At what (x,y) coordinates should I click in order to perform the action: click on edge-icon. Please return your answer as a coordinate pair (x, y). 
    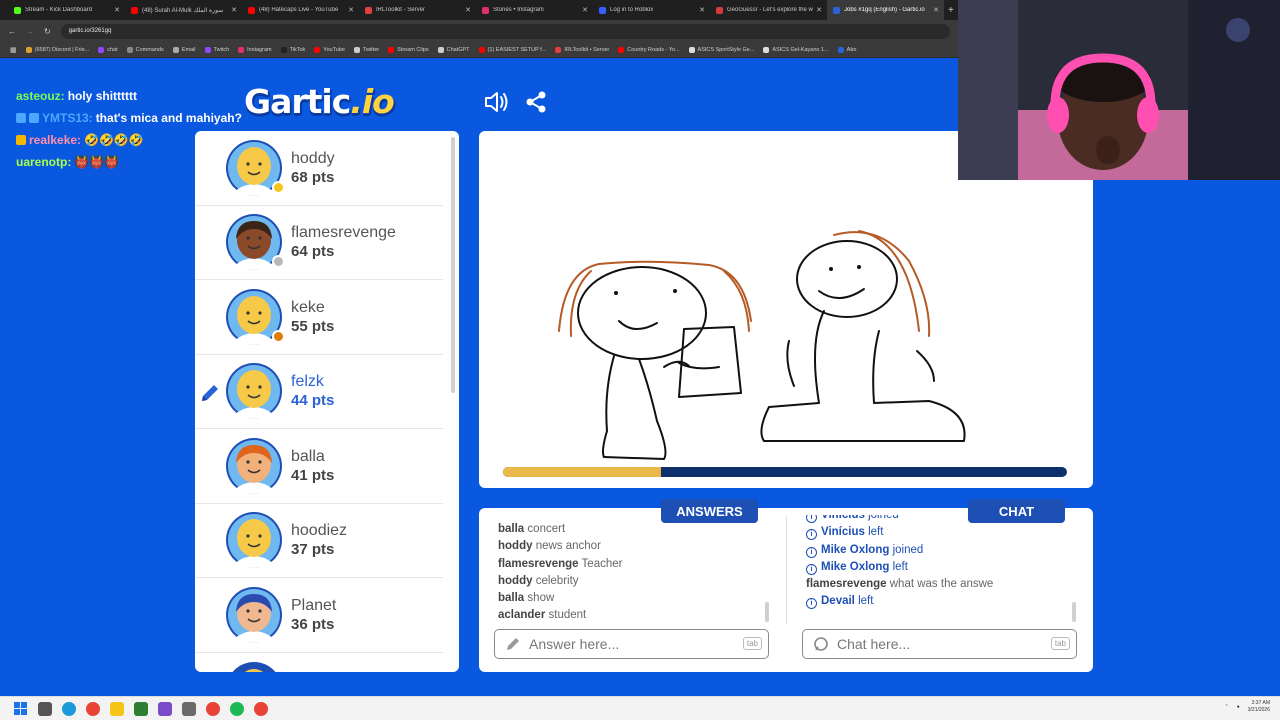
    Looking at the image, I should click on (69, 708).